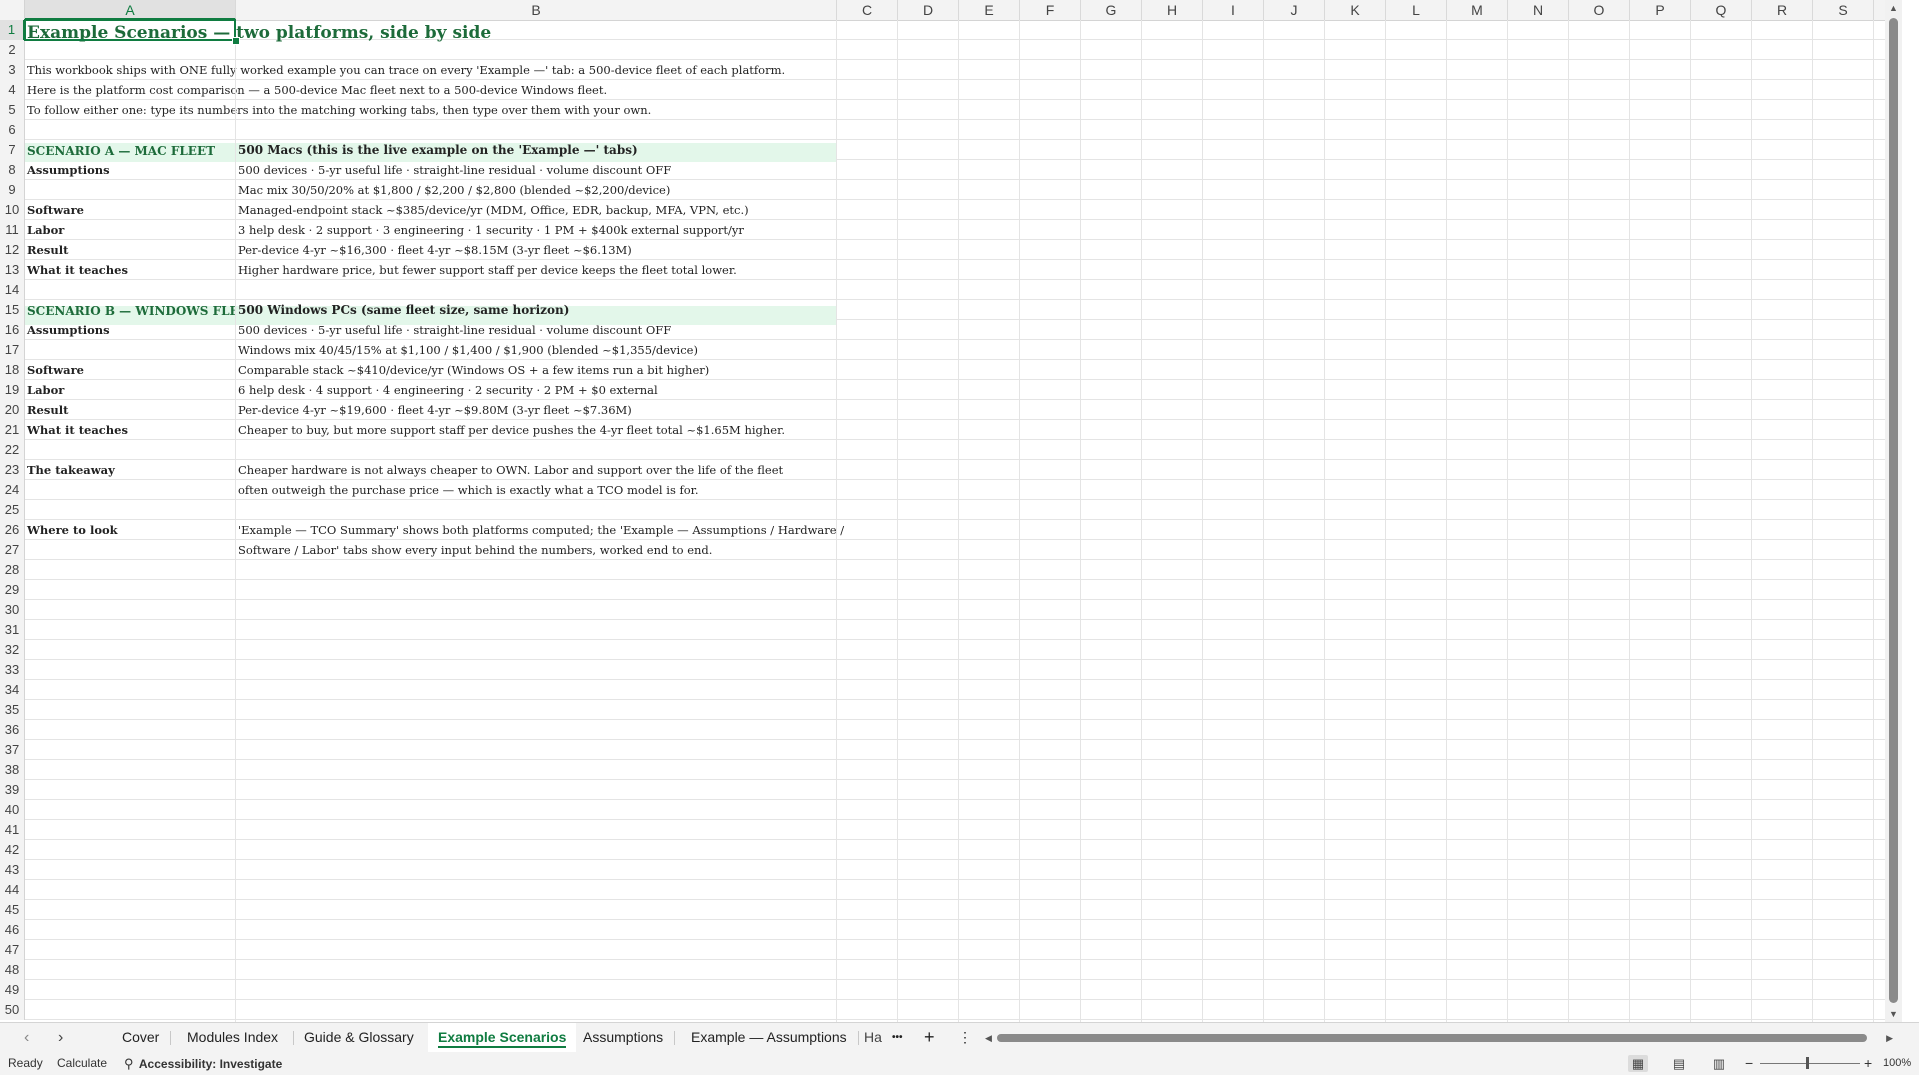  What do you see at coordinates (12, 310) in the screenshot?
I see `row-header-15: 15` at bounding box center [12, 310].